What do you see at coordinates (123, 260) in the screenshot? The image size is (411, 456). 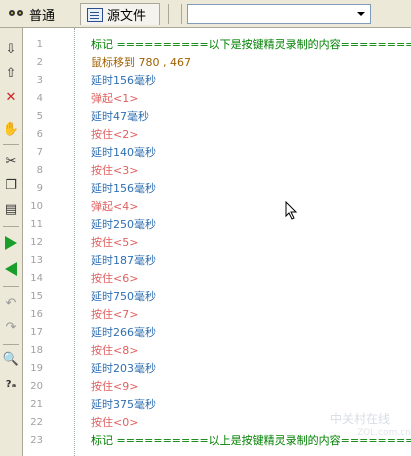 I see `line-code-delay: 延时187毫秒` at bounding box center [123, 260].